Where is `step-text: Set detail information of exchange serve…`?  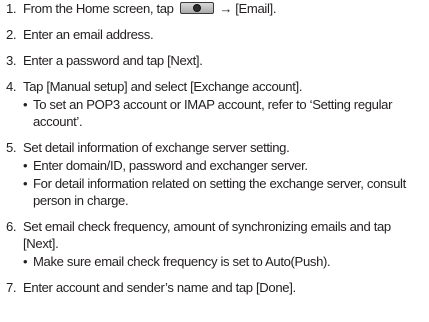
step-text: Set detail information of exchange serve… is located at coordinates (156, 147).